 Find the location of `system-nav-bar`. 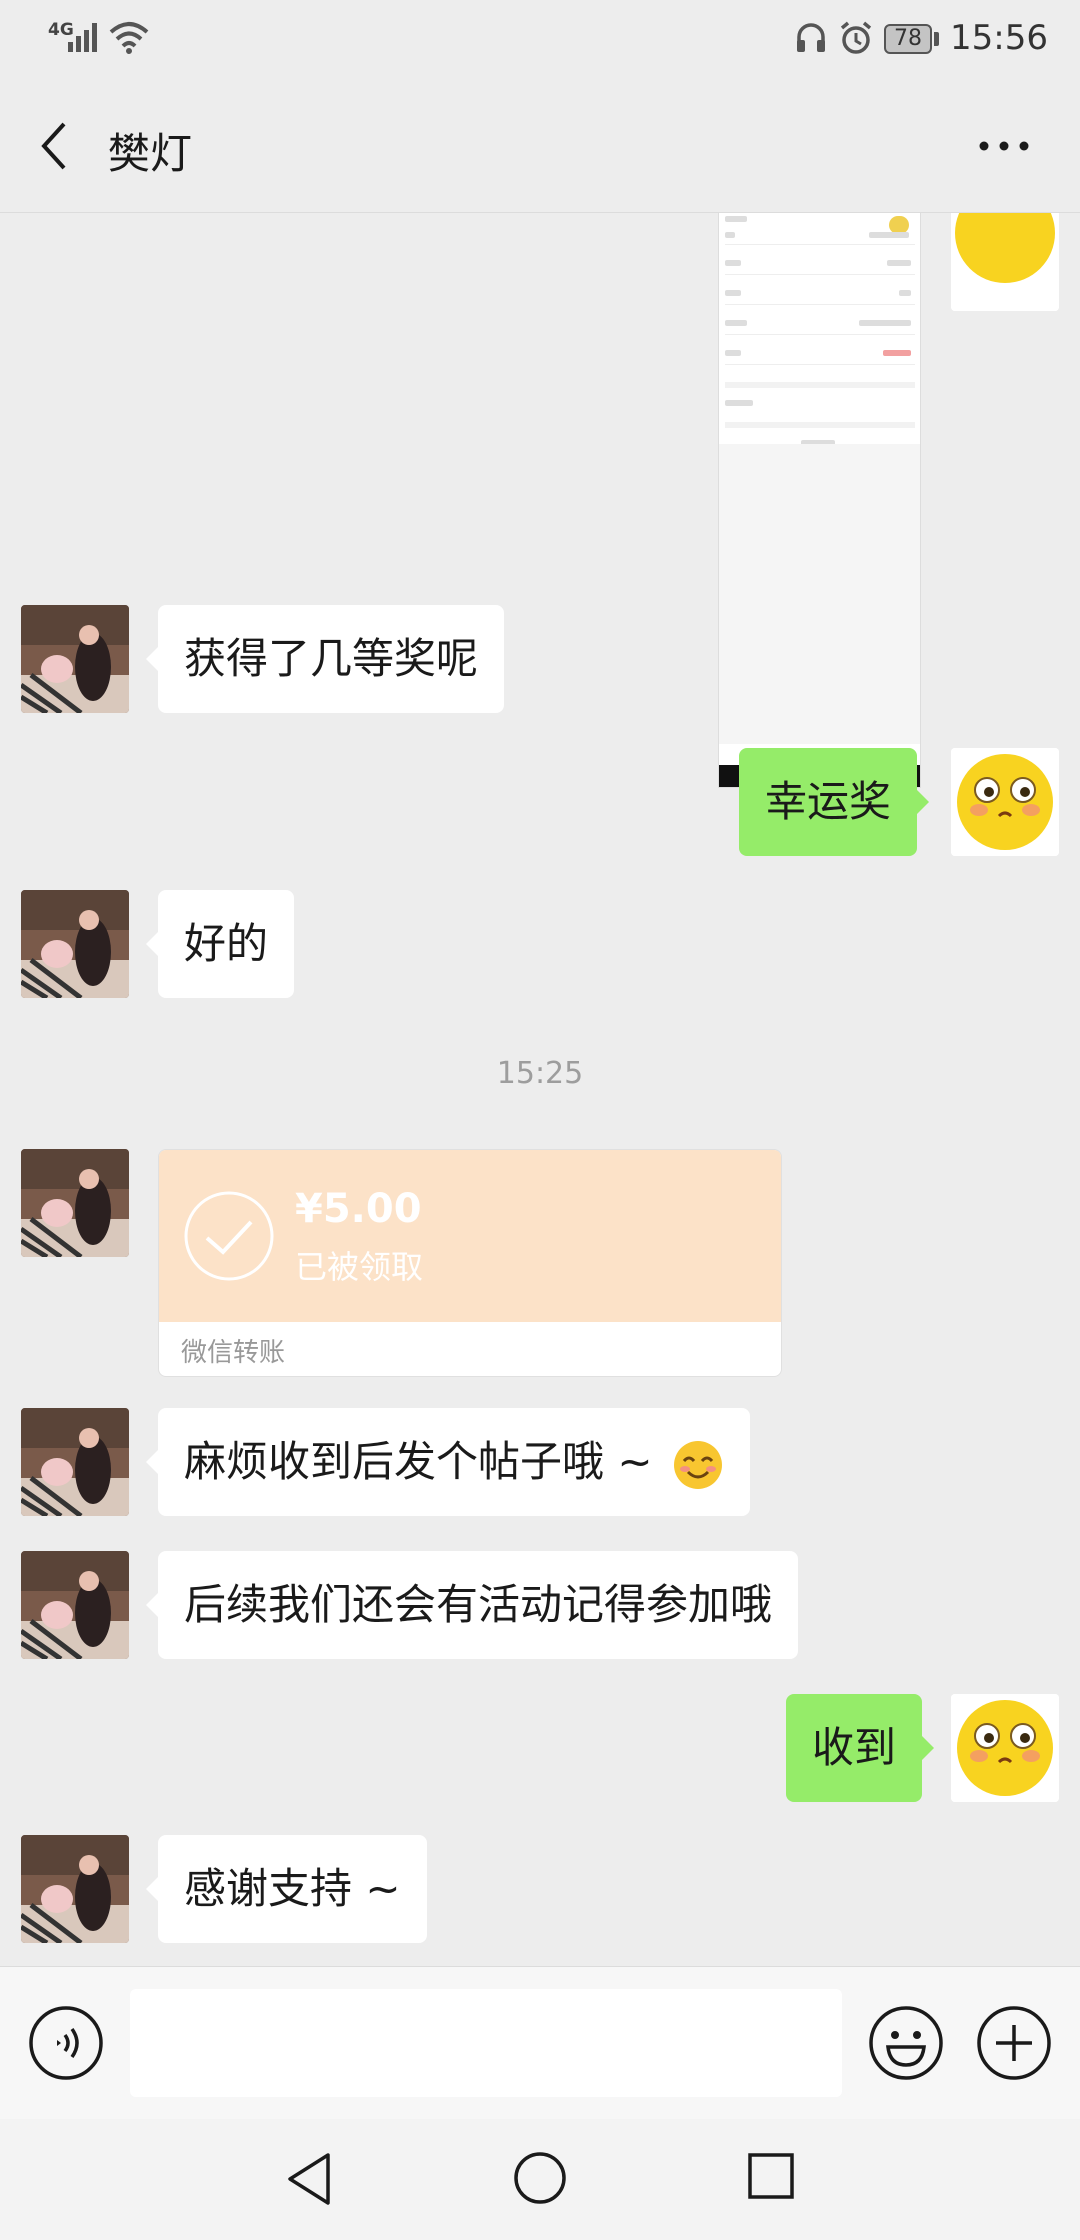

system-nav-bar is located at coordinates (540, 2179).